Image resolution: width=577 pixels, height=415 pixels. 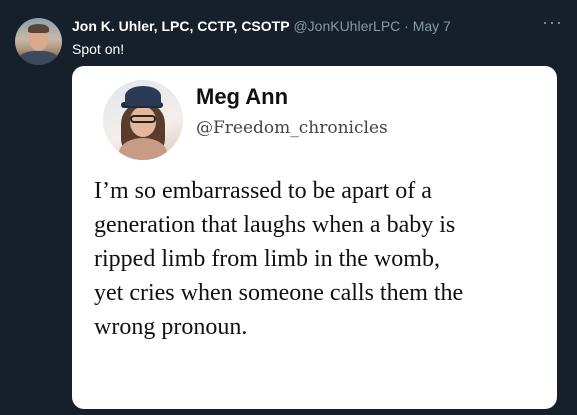 What do you see at coordinates (552, 22) in the screenshot?
I see `more-options-icon: ···` at bounding box center [552, 22].